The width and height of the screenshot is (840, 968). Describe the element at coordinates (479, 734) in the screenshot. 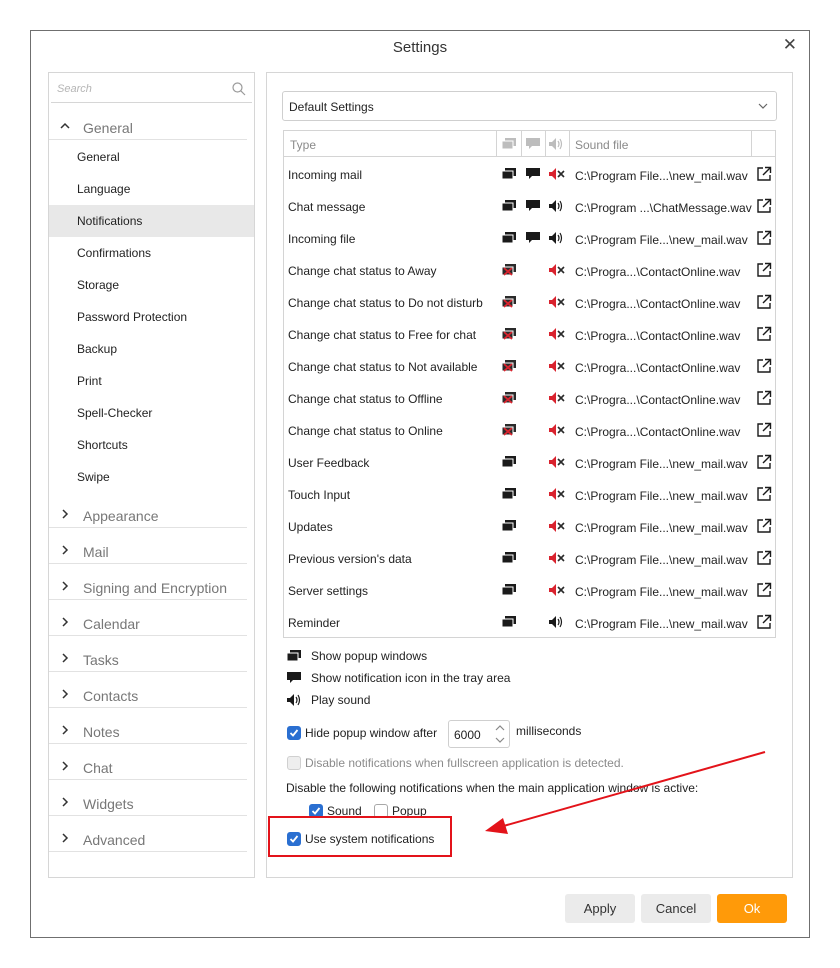

I see `hide-popup-stepper: 6000` at that location.